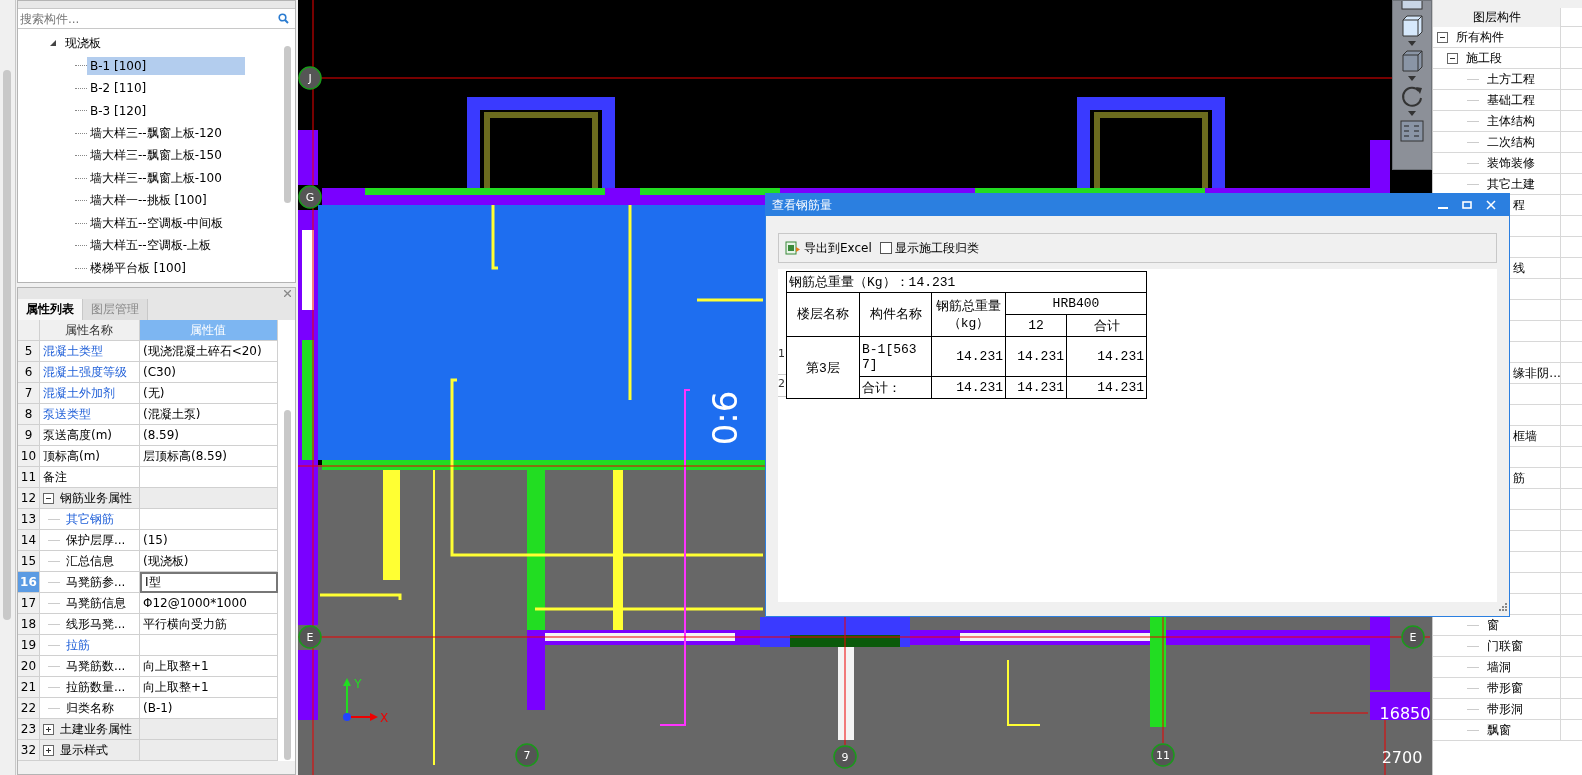 The image size is (1582, 775). Describe the element at coordinates (1525, 436) in the screenshot. I see `tree-item: 框墙` at that location.